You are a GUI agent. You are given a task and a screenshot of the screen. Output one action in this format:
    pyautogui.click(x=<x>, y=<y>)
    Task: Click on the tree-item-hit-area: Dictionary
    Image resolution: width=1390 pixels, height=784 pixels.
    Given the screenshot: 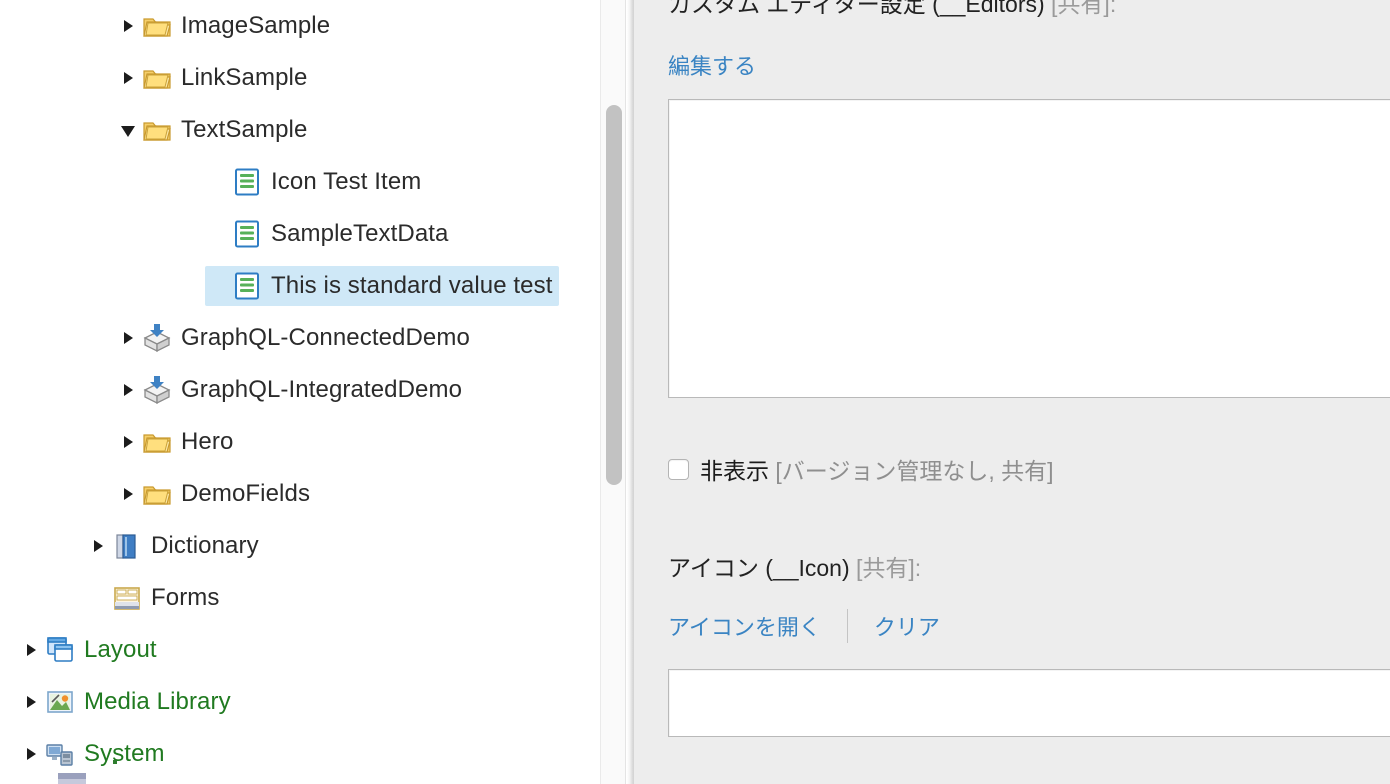 What is the action you would take?
    pyautogui.click(x=175, y=546)
    